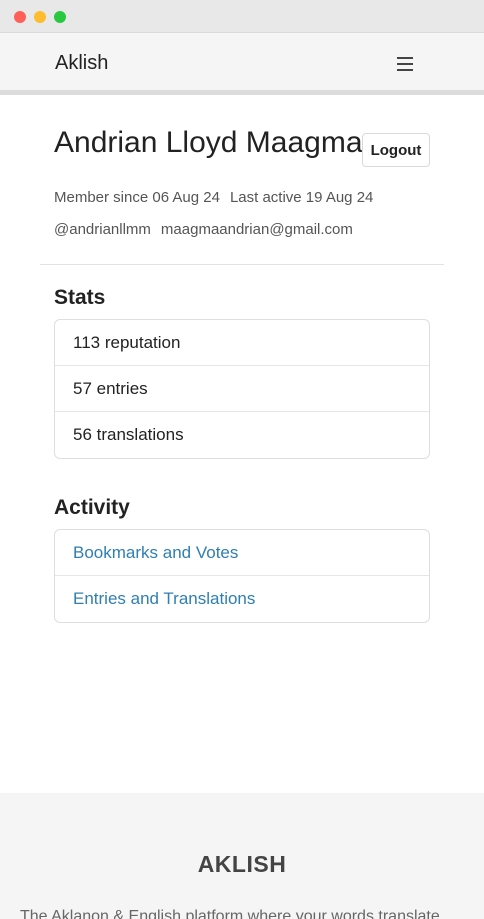  What do you see at coordinates (405, 64) in the screenshot?
I see `hamburger-menu-icon` at bounding box center [405, 64].